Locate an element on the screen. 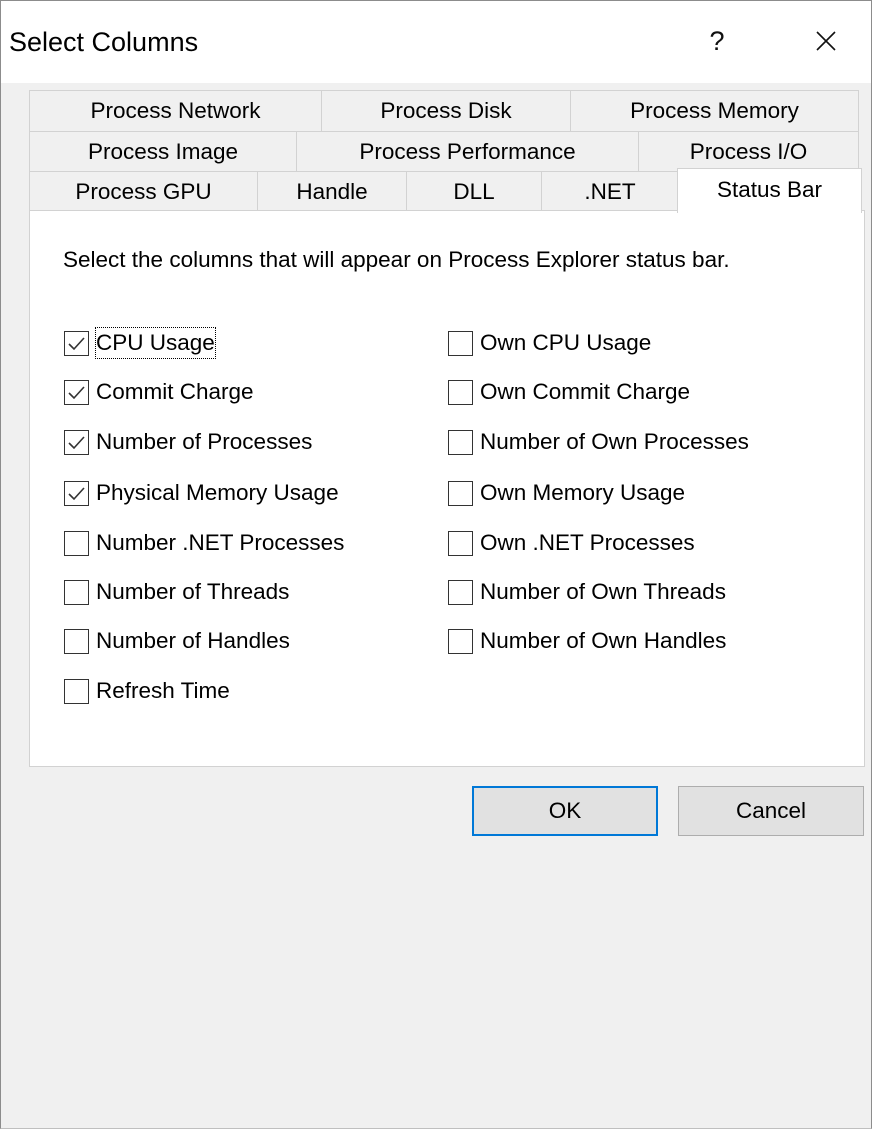 This screenshot has height=1129, width=872. checkbox-commit-charge: Commit Charge is located at coordinates (159, 392).